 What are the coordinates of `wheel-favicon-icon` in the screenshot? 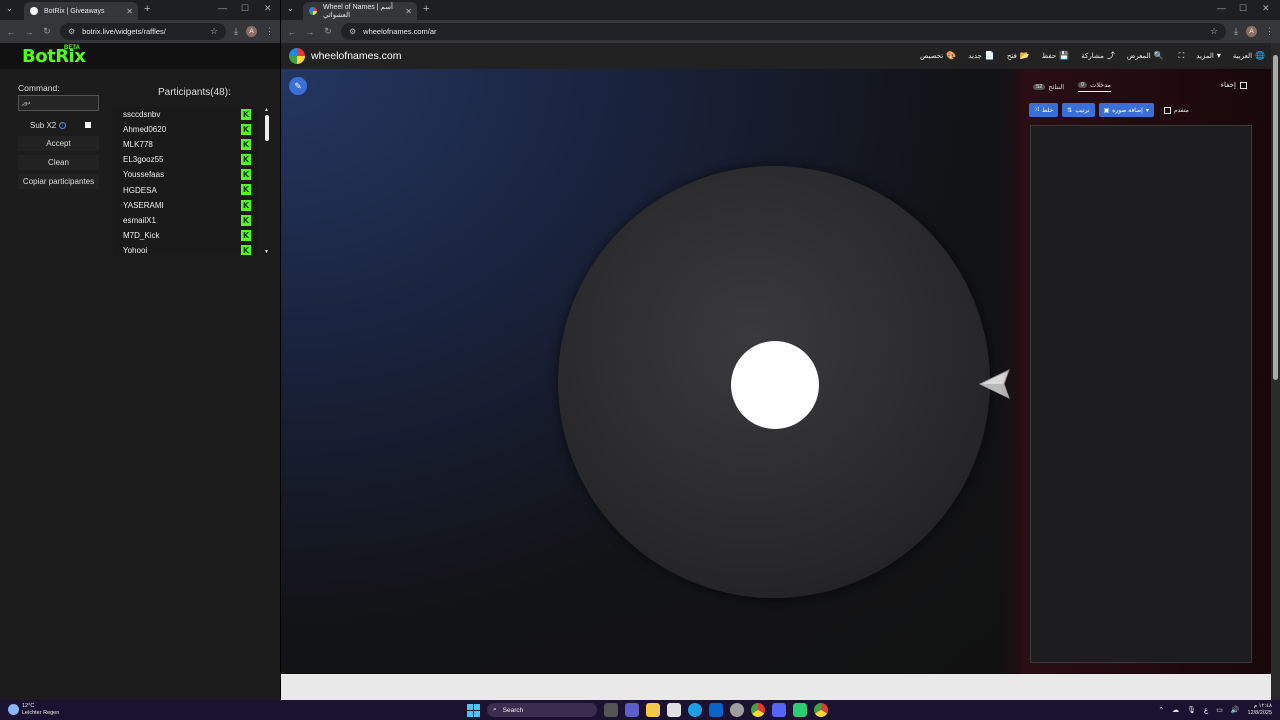 It's located at (313, 11).